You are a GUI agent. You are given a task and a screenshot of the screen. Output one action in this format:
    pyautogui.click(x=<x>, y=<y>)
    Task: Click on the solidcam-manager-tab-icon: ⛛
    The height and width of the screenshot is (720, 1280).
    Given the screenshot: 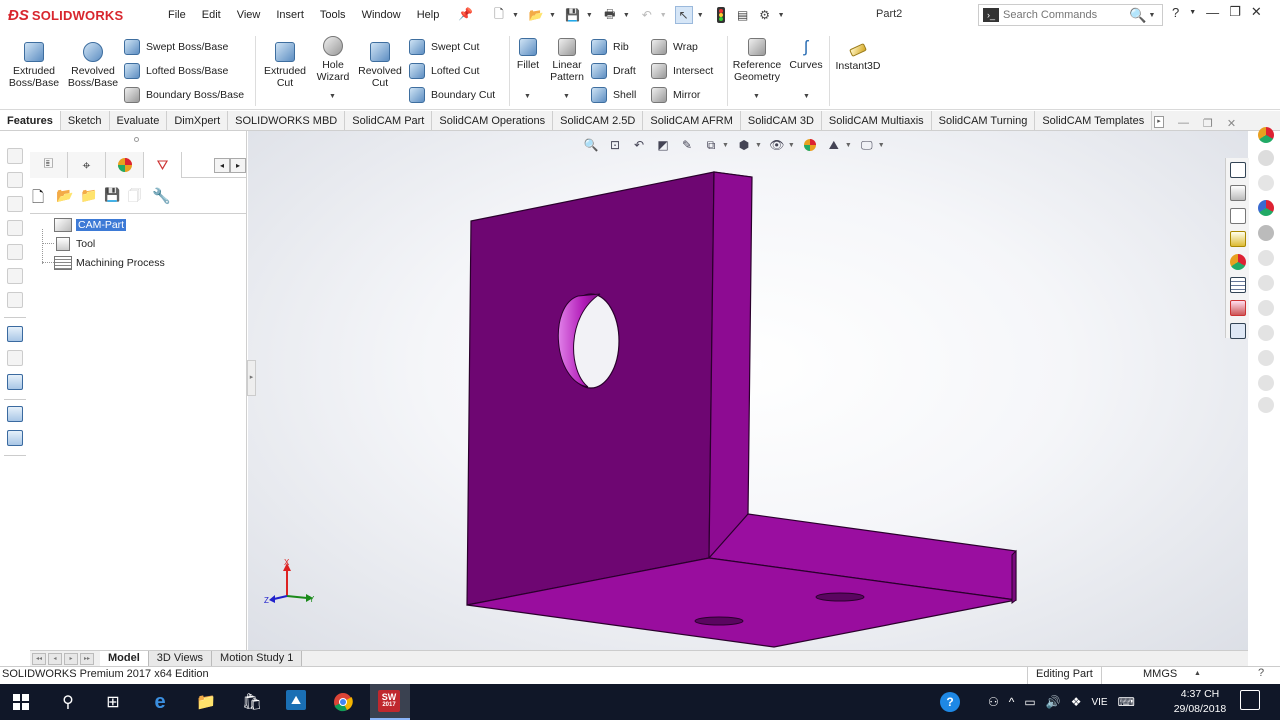 What is the action you would take?
    pyautogui.click(x=163, y=165)
    